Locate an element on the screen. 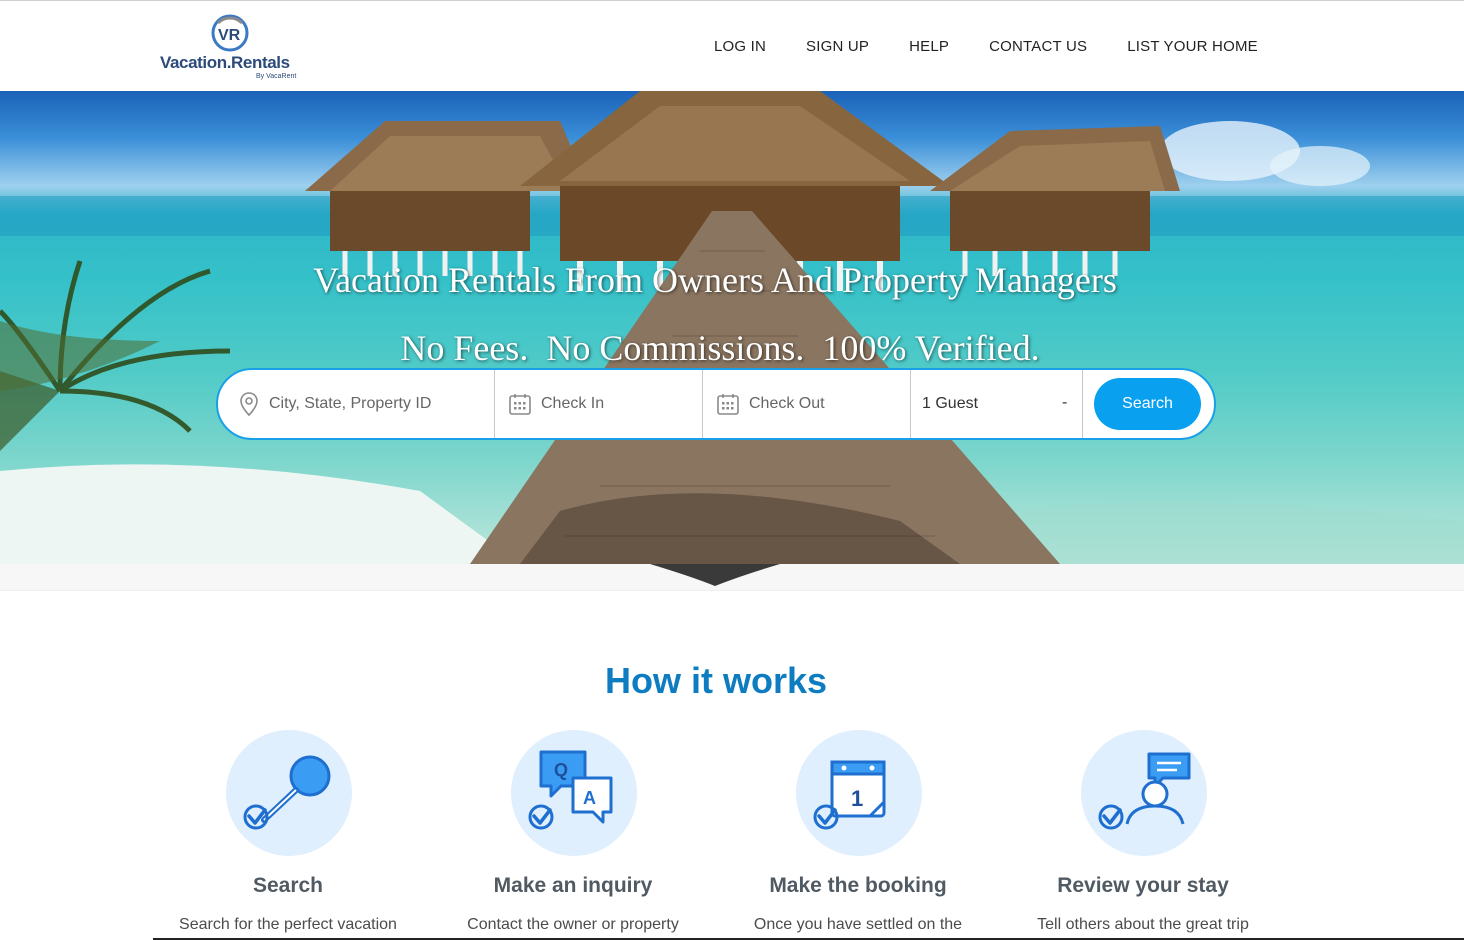 This screenshot has height=940, width=1464. nav-login: LOG IN is located at coordinates (740, 46).